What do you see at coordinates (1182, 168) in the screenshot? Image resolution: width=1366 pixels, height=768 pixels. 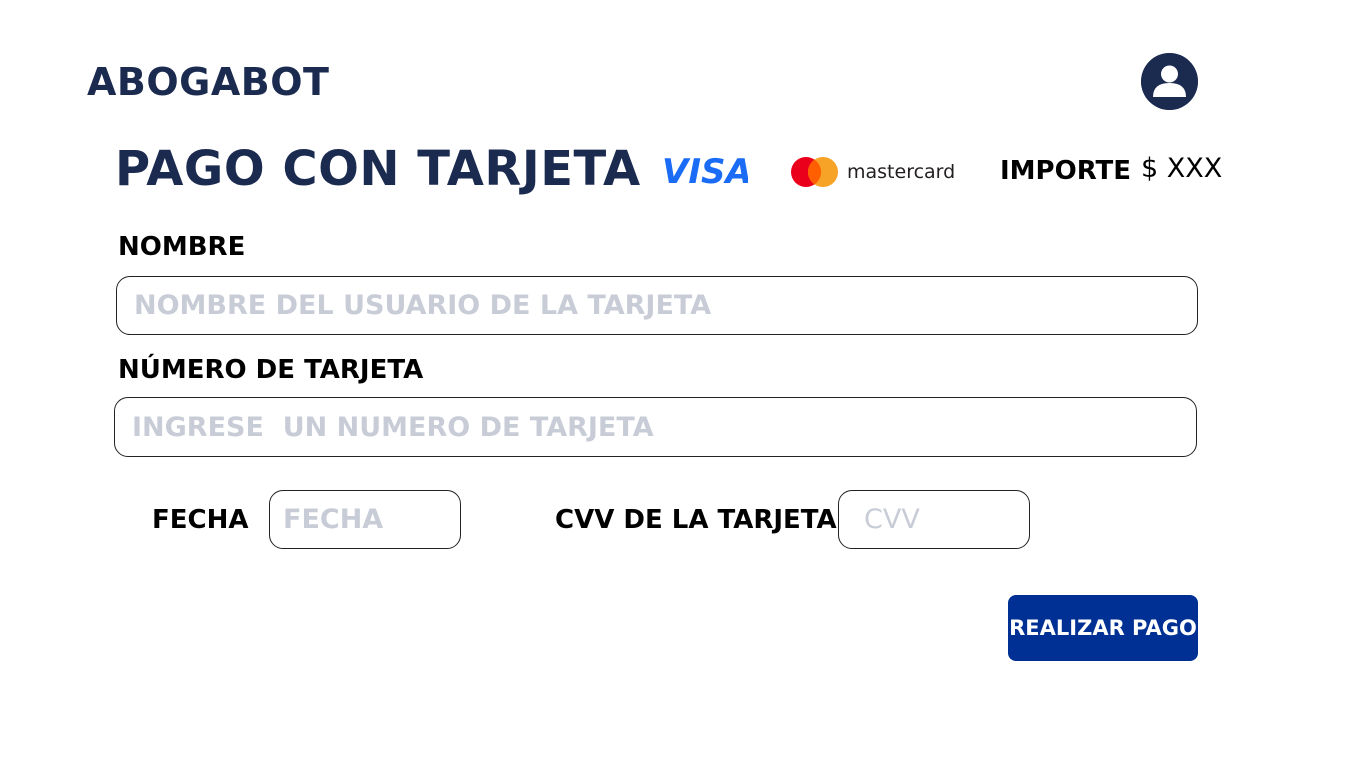 I see `amount-value: $ XXX` at bounding box center [1182, 168].